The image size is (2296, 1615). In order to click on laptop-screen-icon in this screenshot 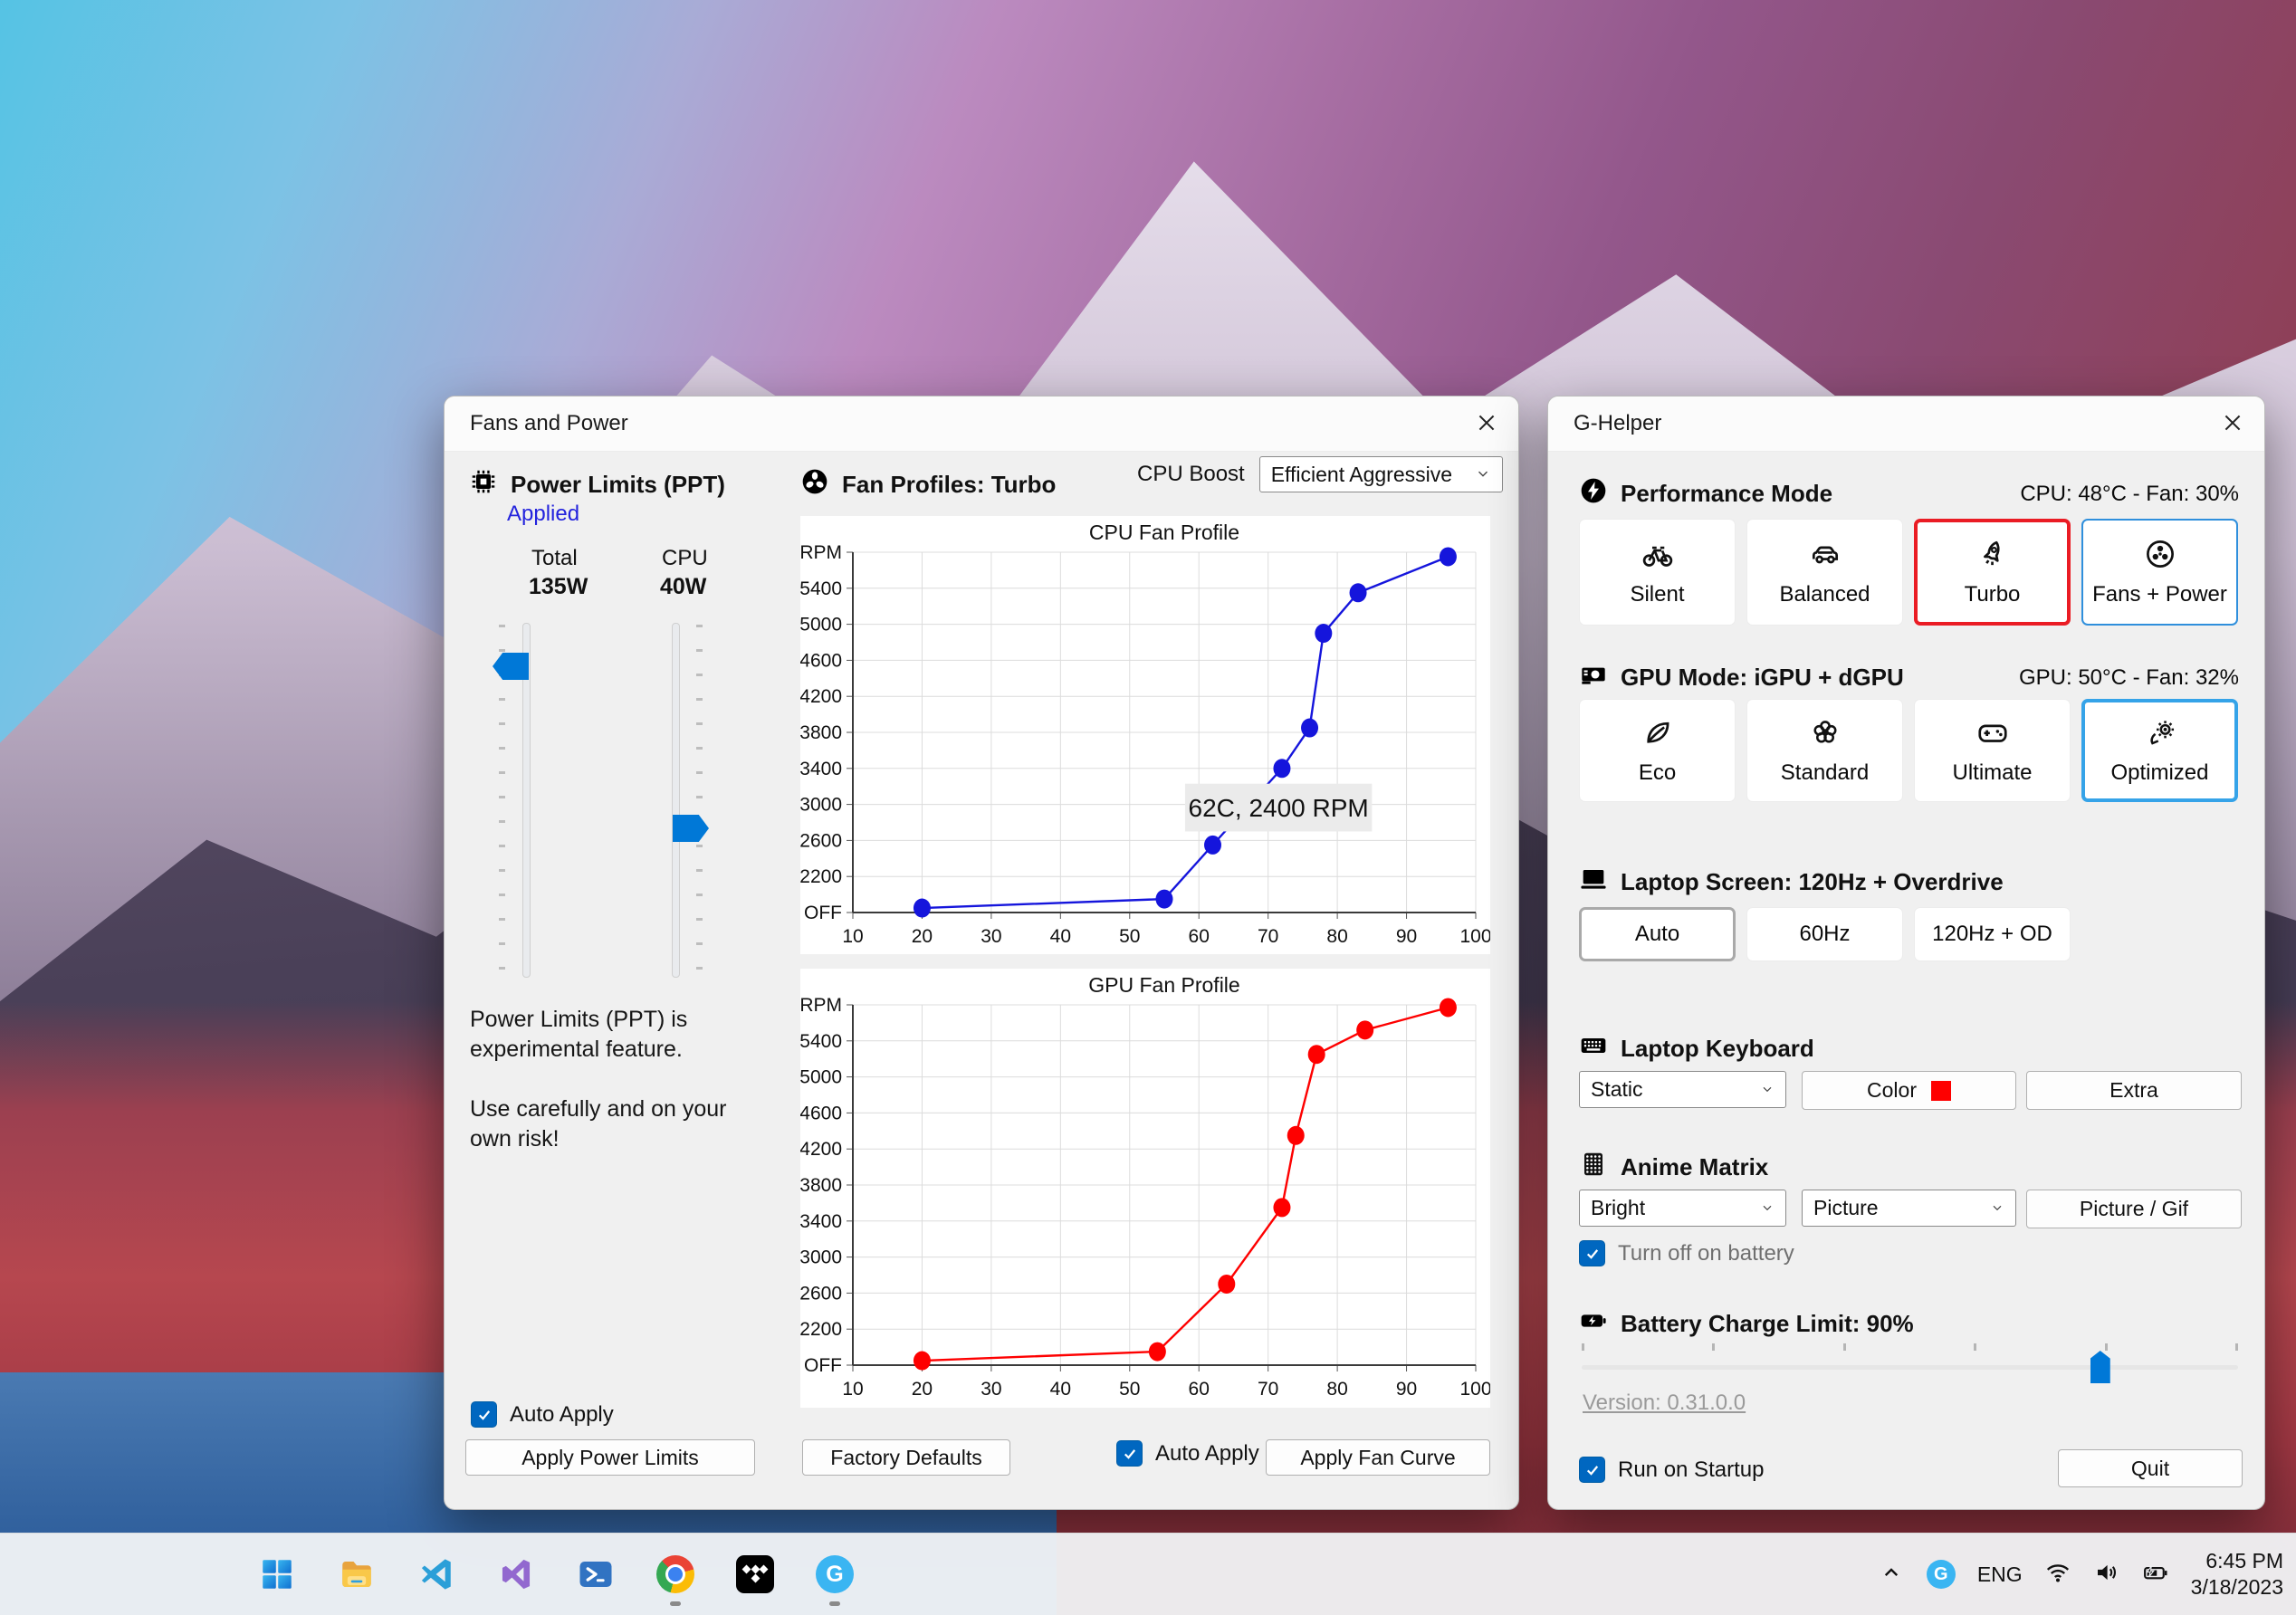, I will do `click(1593, 882)`.